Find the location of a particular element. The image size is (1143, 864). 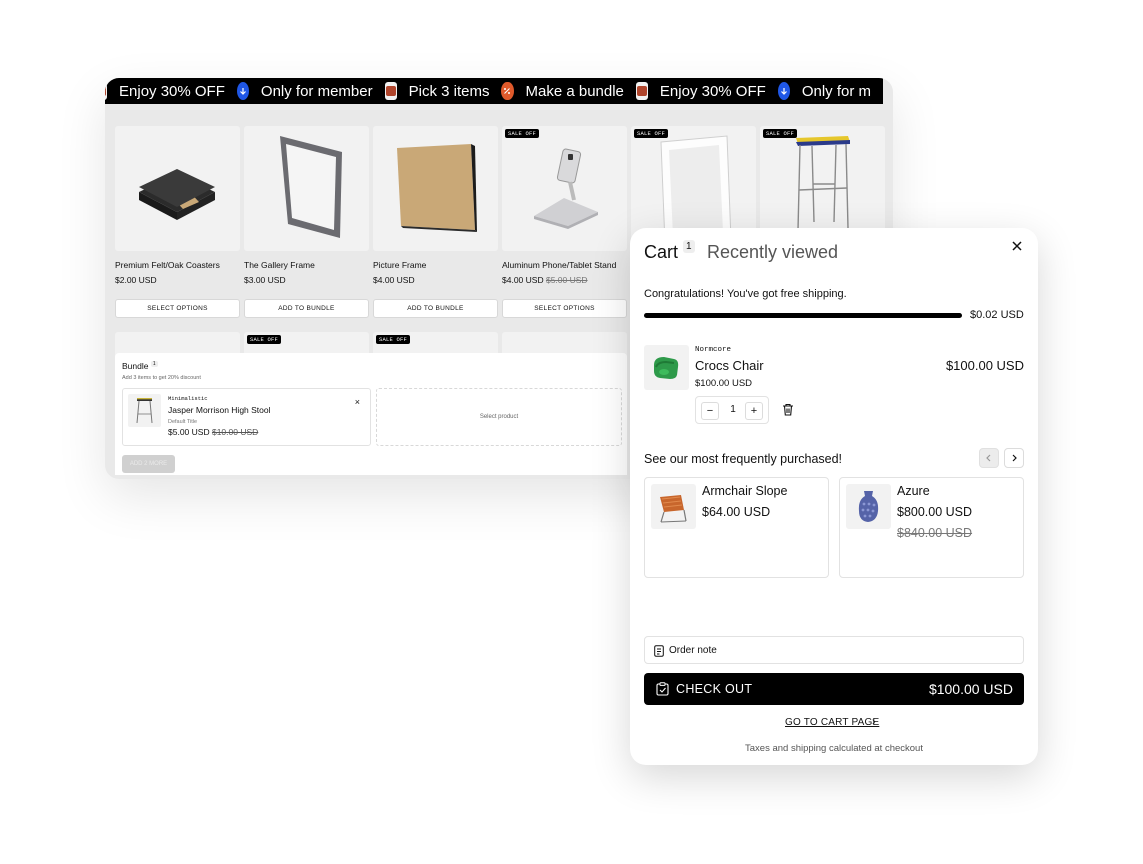

product-card: The Gallery Frame $3.00 USD ADD TO BUNDLE is located at coordinates (306, 222).